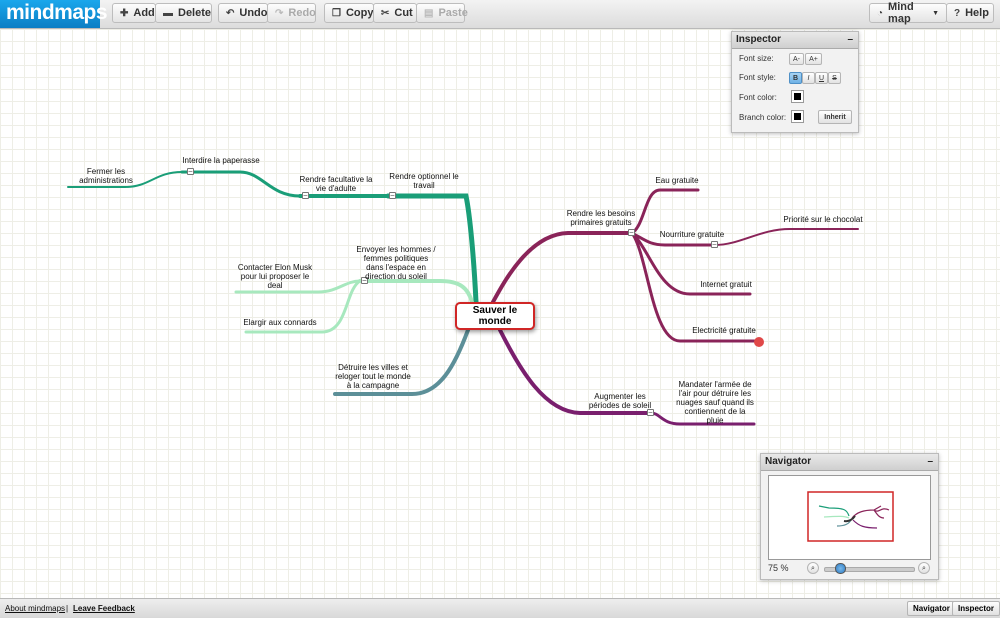 The image size is (1000, 618). I want to click on navigator-minimap, so click(850, 516).